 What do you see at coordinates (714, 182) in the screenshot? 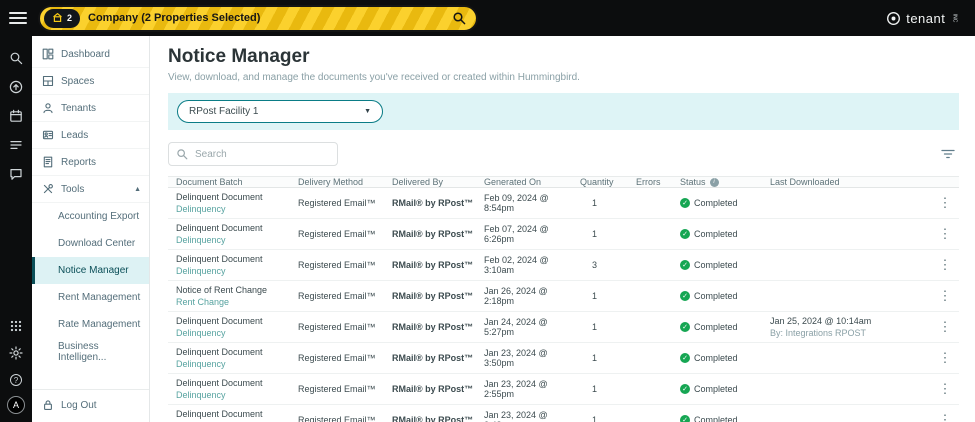
I see `info-icon: i` at bounding box center [714, 182].